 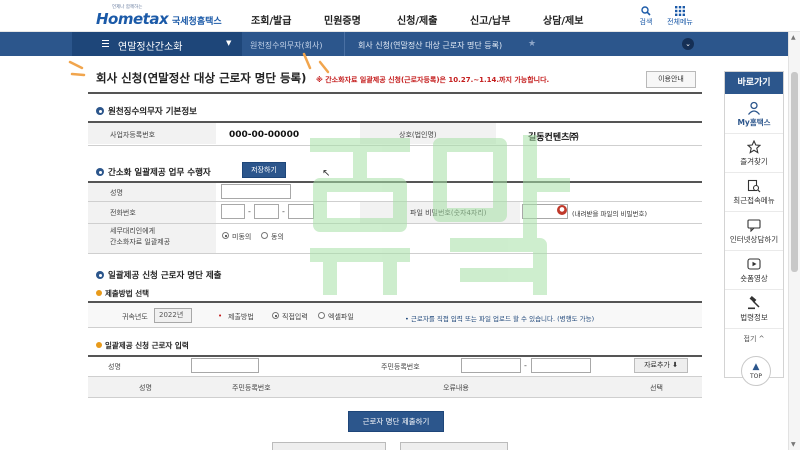 I want to click on section-handler: 간소화 일괄제공 업무 수행자, so click(x=153, y=172).